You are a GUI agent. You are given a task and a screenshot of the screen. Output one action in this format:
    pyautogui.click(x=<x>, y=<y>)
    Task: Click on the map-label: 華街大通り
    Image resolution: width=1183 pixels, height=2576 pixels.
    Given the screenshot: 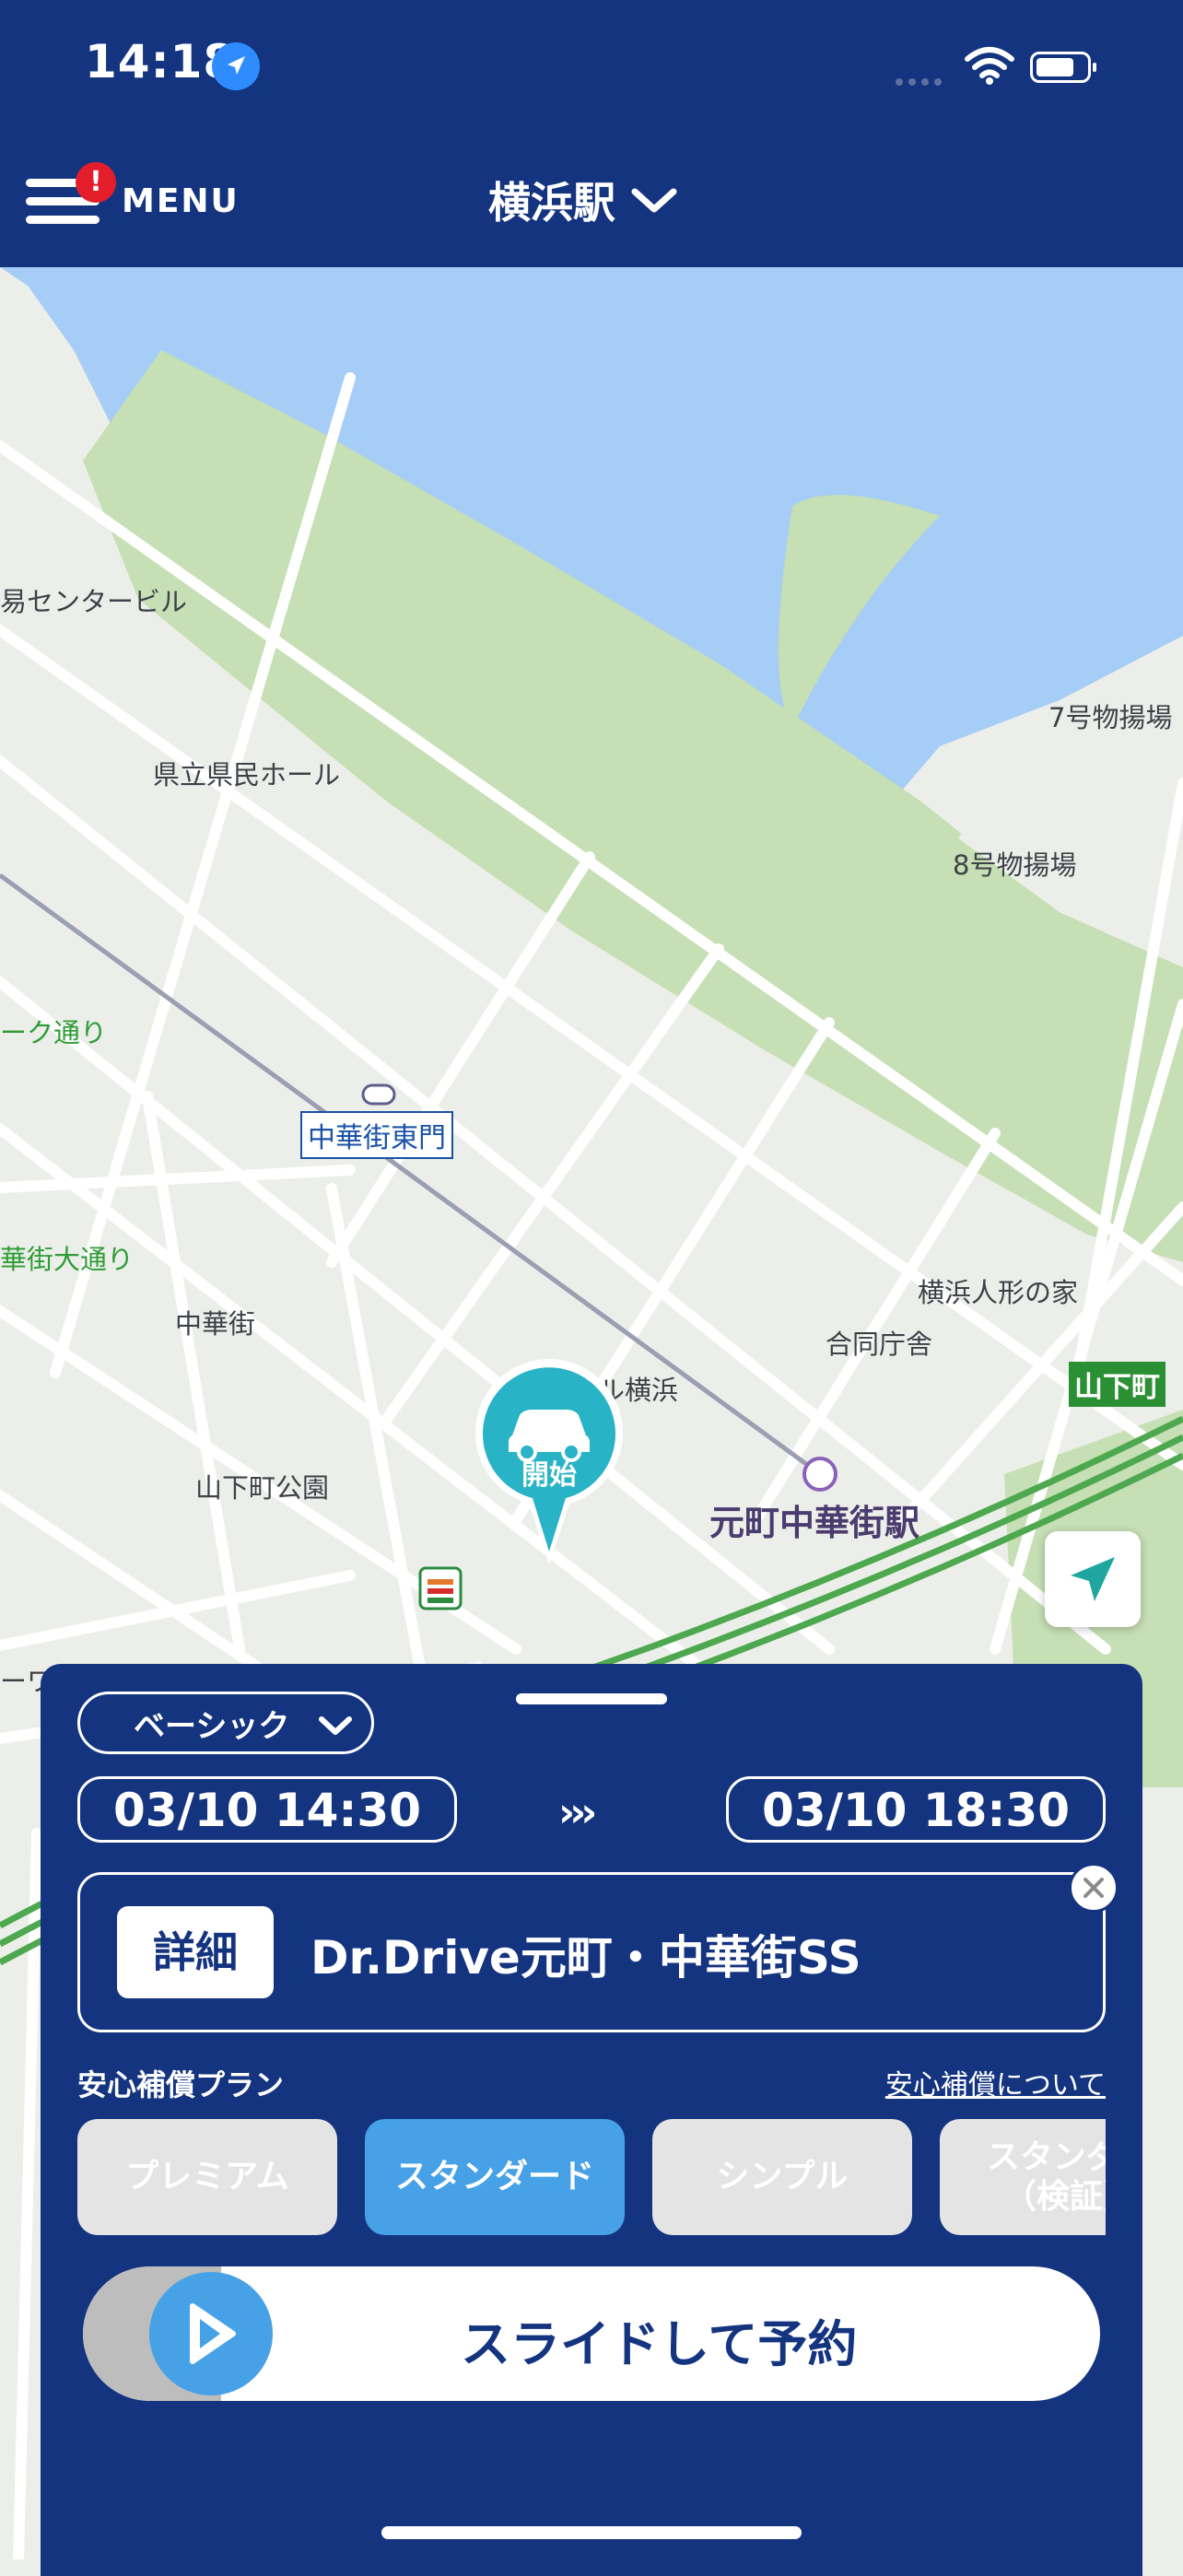 What is the action you would take?
    pyautogui.click(x=68, y=1259)
    